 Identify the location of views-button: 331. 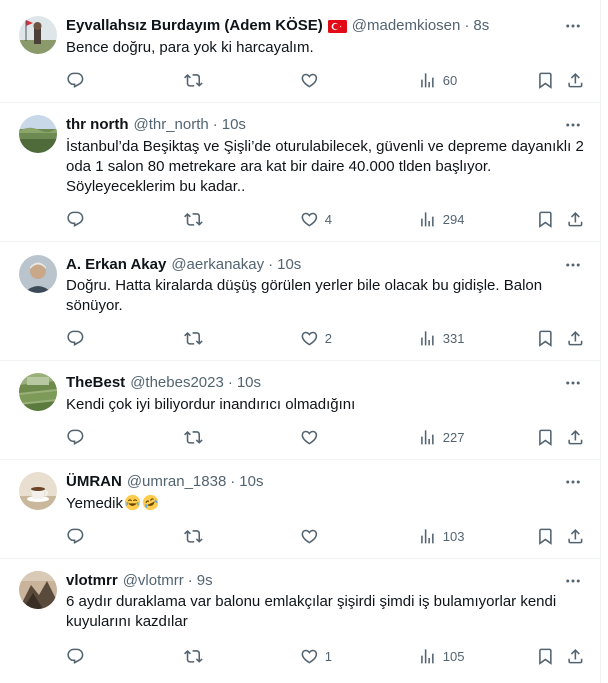
(441, 338).